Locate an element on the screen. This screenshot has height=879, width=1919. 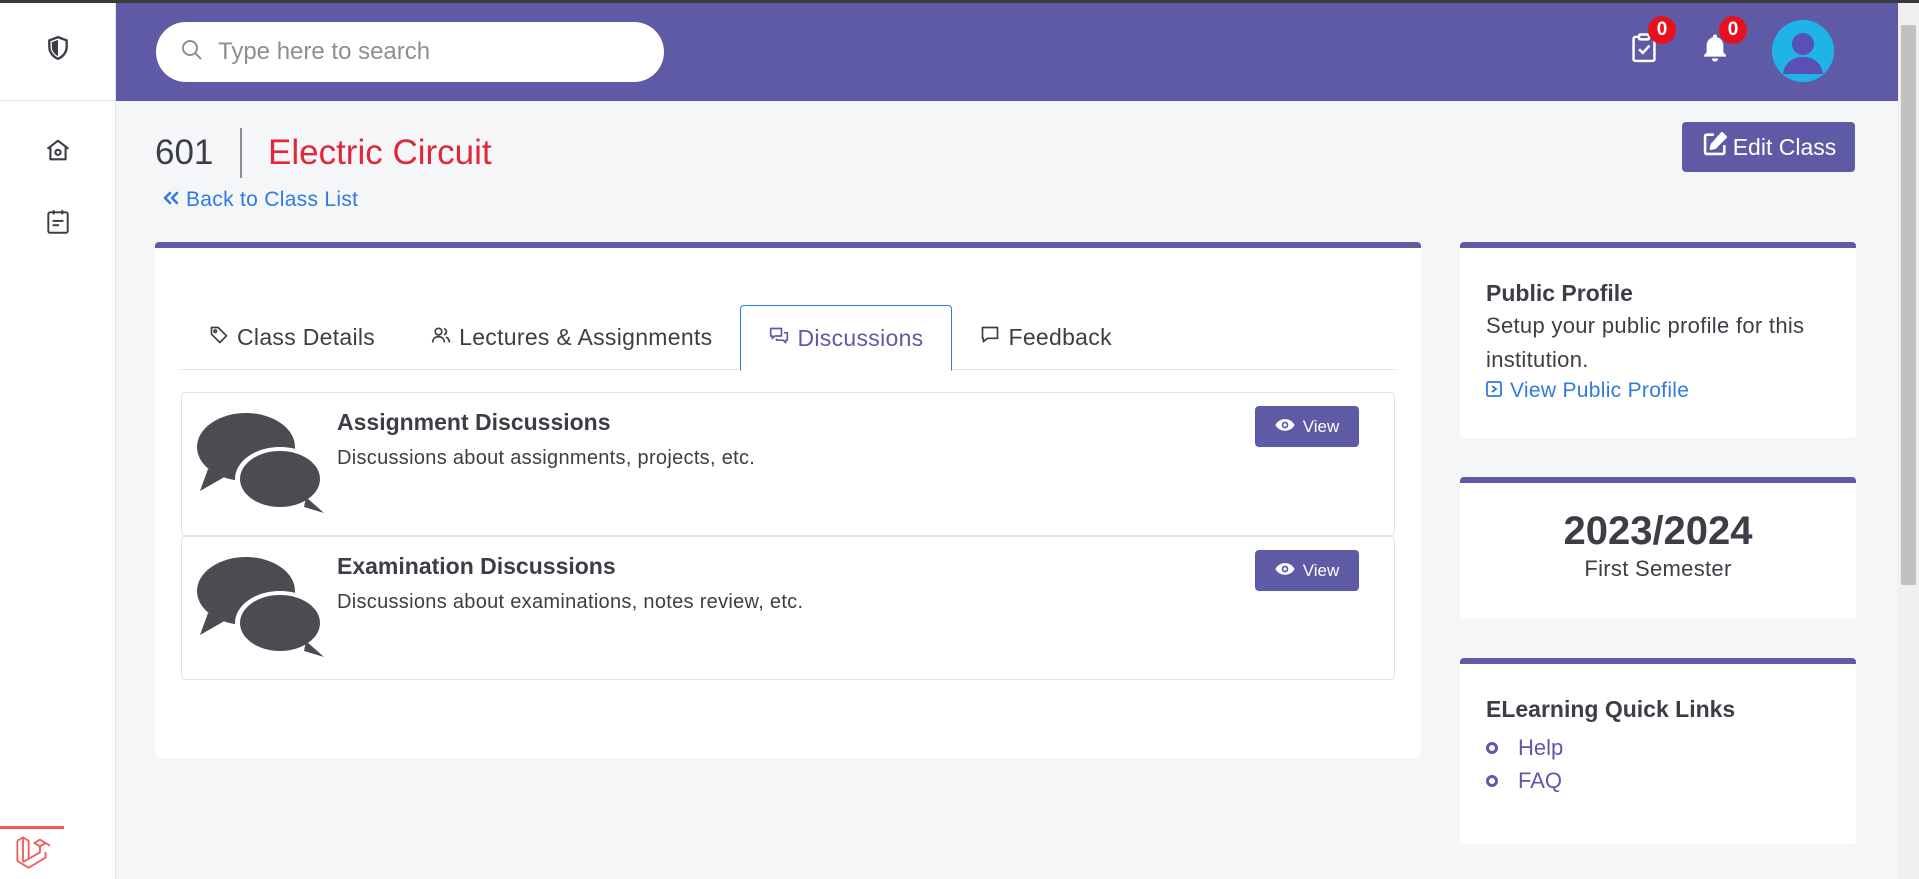
quick-link-help: Help is located at coordinates (1658, 747).